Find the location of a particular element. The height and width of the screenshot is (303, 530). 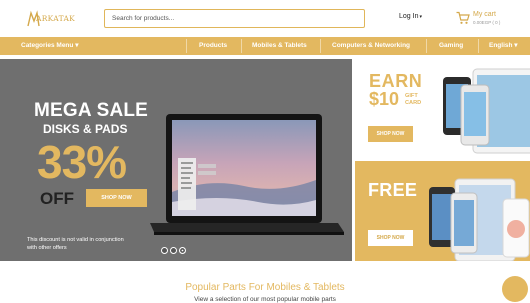

login-label: Log In is located at coordinates (409, 16).